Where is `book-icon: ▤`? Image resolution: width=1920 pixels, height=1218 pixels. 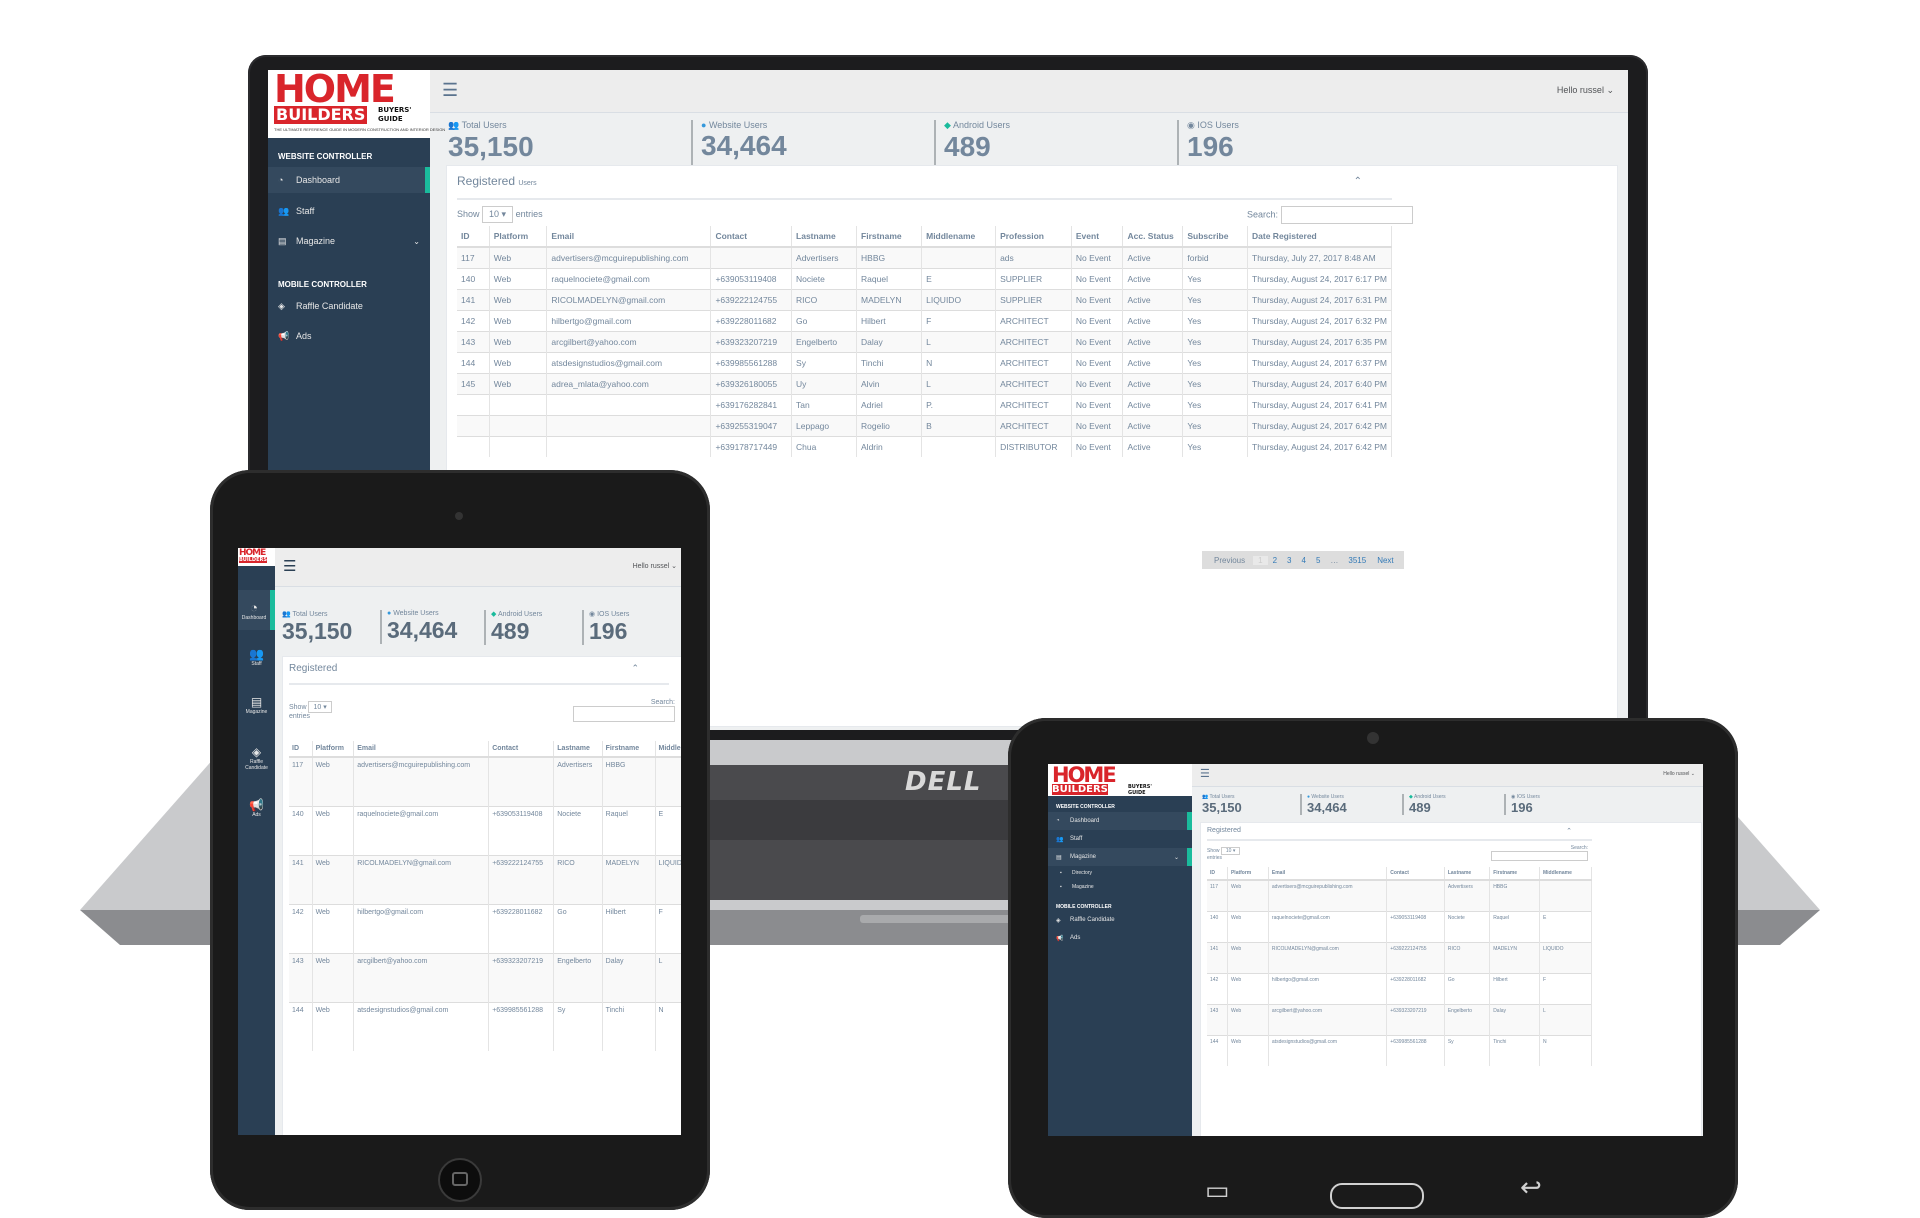
book-icon: ▤ is located at coordinates (282, 240).